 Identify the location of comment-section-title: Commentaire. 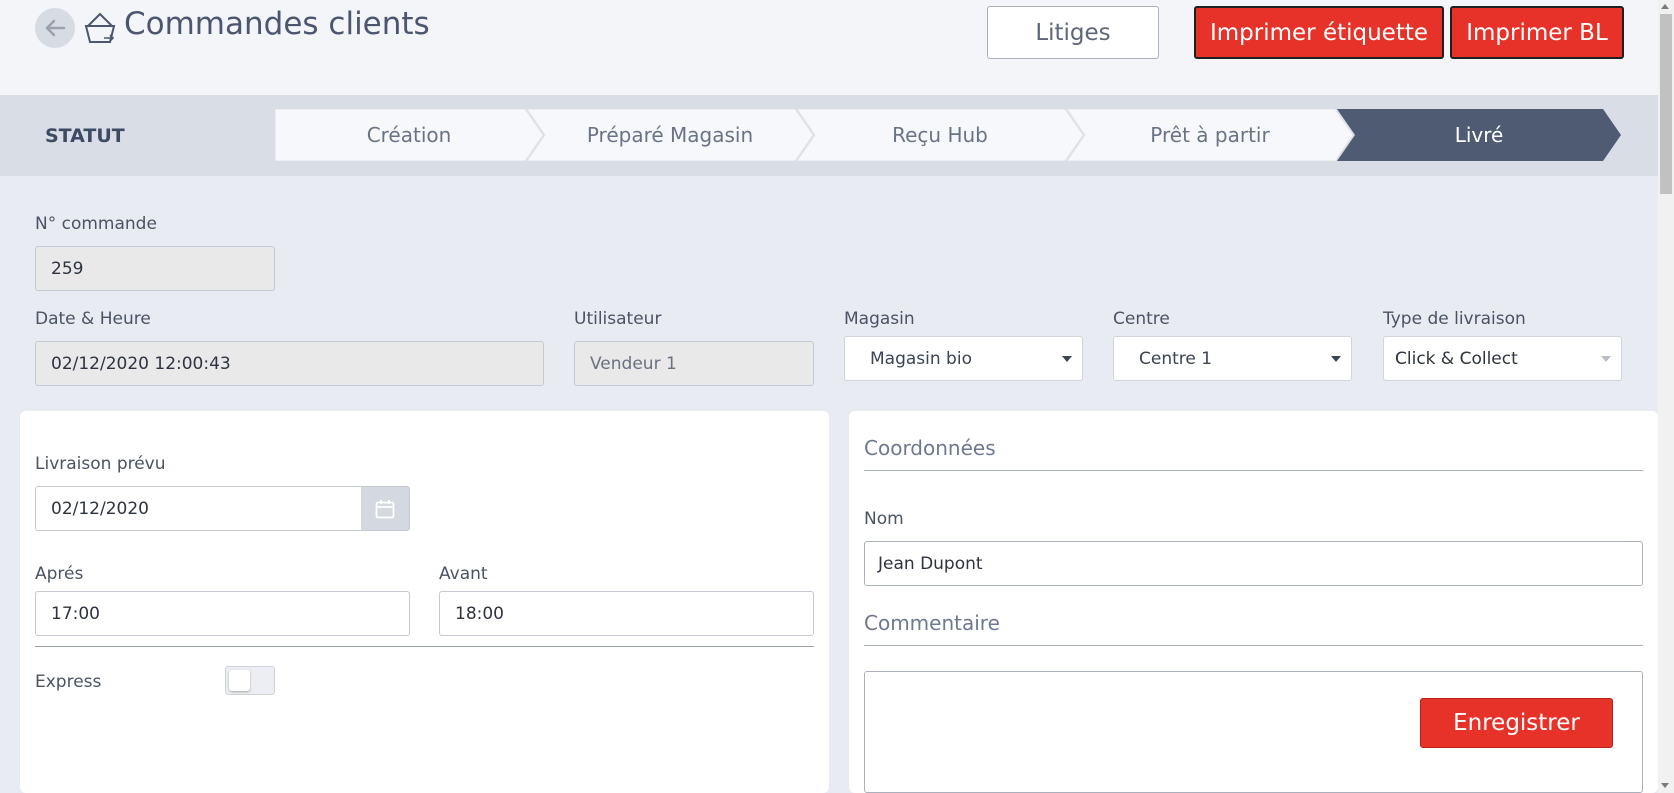
(932, 623).